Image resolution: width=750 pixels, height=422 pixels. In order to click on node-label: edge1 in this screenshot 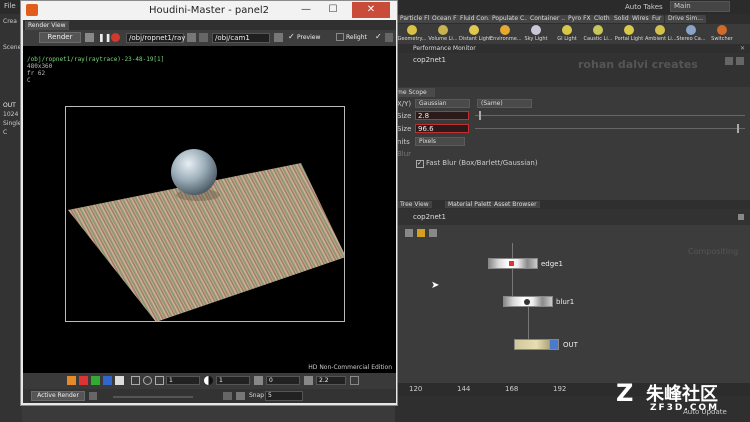, I will do `click(552, 264)`.